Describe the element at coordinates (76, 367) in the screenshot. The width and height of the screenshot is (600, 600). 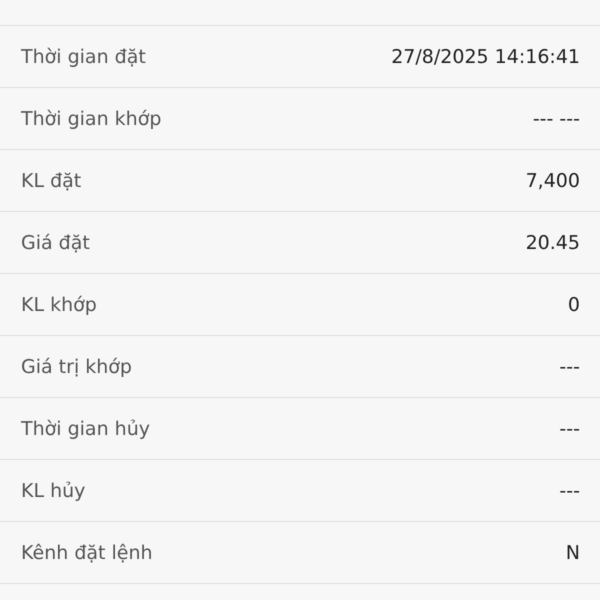
I see `field-label: Giá trị khớp` at that location.